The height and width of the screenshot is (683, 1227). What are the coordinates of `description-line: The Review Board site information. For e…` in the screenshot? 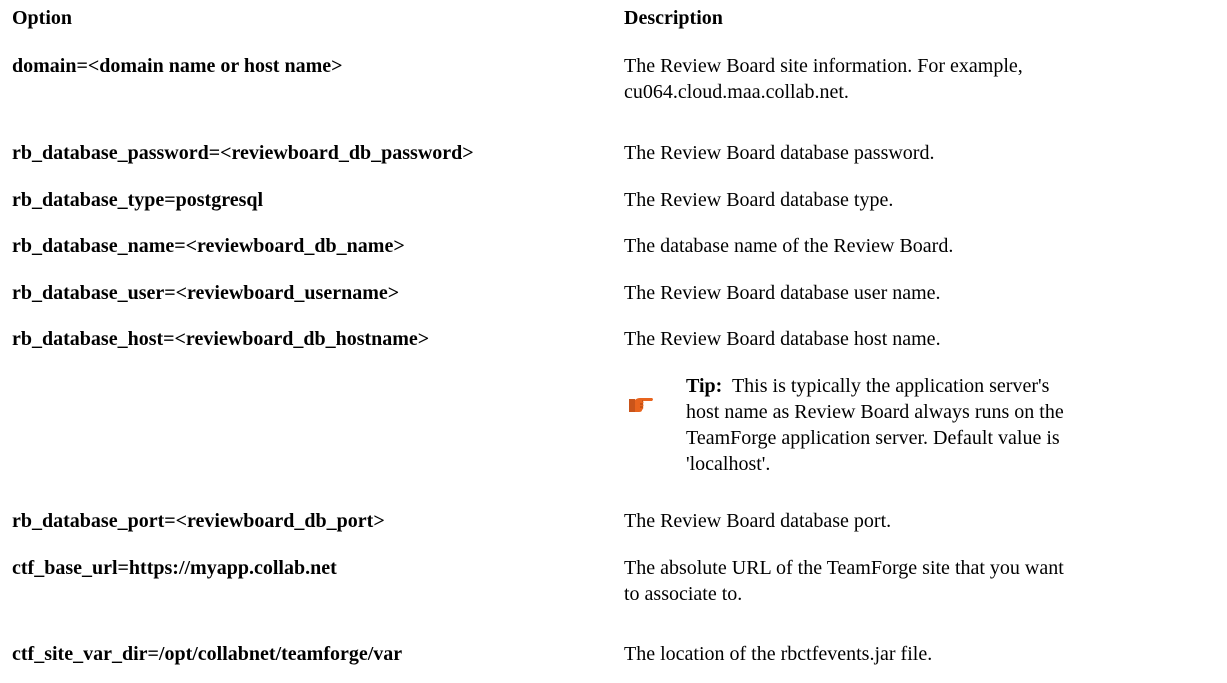 It's located at (823, 66).